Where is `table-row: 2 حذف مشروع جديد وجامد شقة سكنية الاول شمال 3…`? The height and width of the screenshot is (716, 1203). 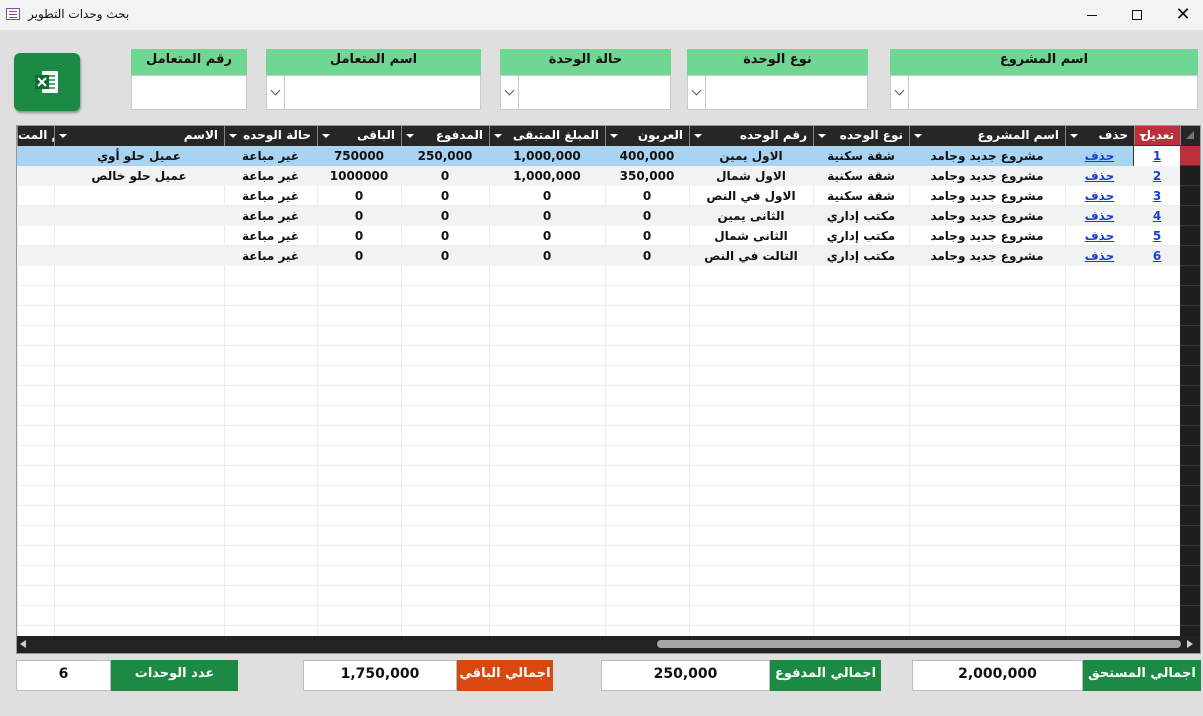
table-row: 2 حذف مشروع جديد وجامد شقة سكنية الاول شمال 3… is located at coordinates (598, 176).